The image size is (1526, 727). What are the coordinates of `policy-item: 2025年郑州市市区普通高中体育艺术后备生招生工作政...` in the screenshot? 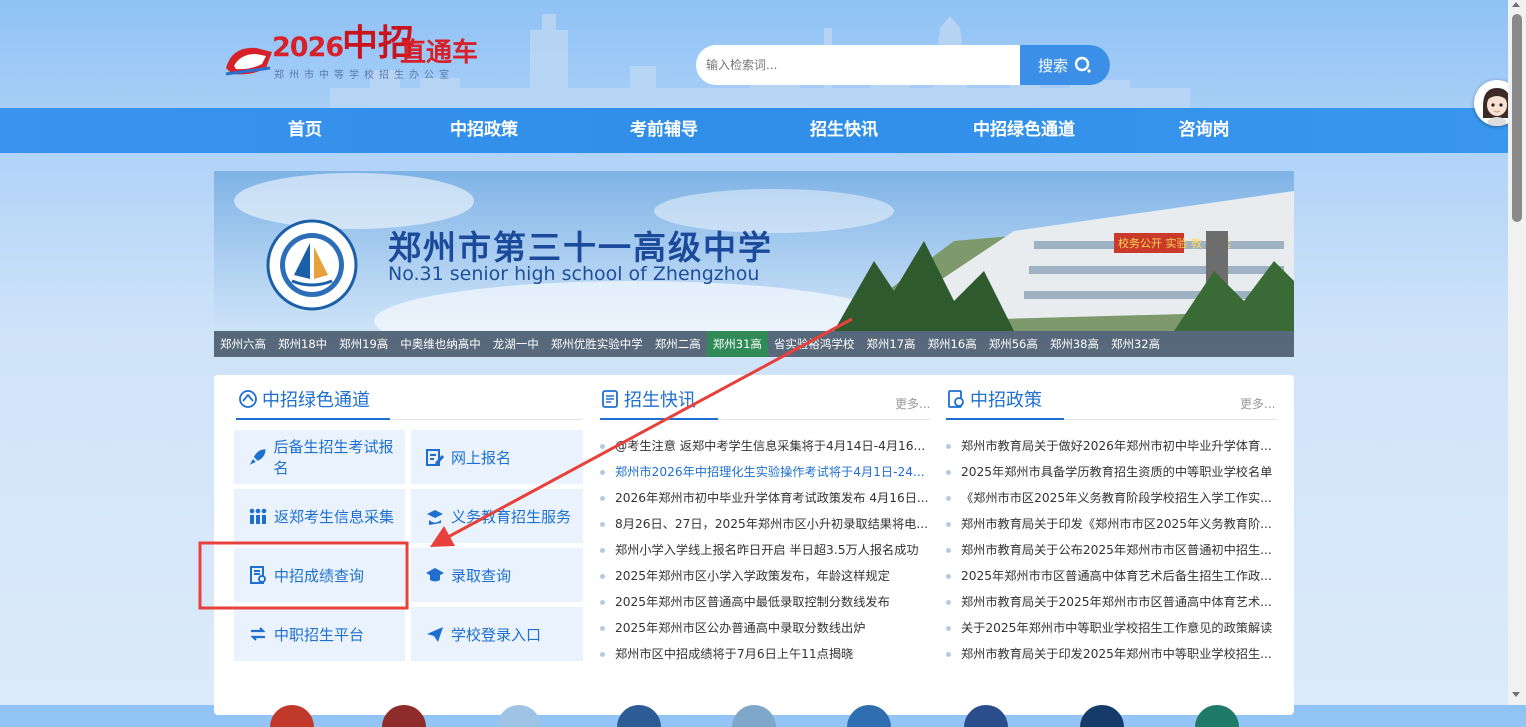 It's located at (1116, 575).